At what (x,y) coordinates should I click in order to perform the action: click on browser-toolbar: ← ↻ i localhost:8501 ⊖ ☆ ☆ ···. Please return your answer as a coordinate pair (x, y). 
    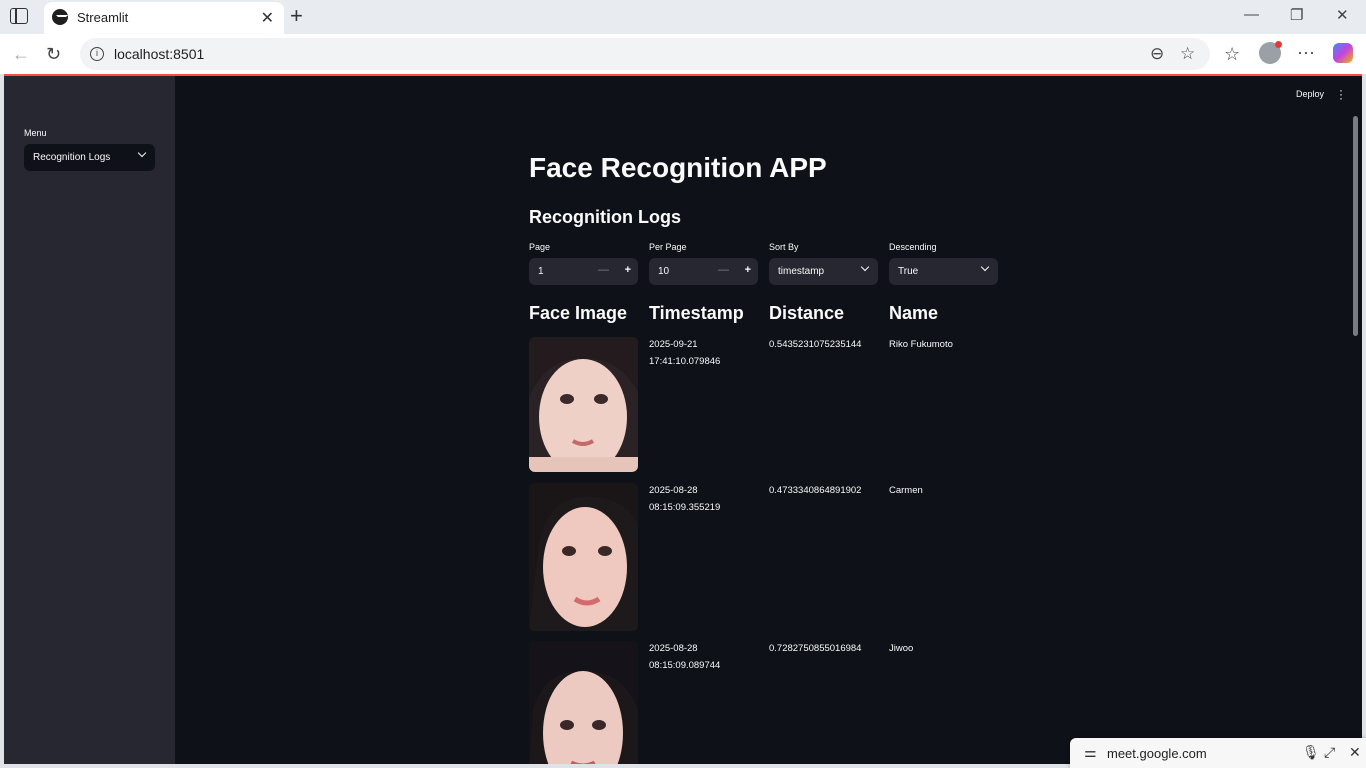
    Looking at the image, I should click on (683, 54).